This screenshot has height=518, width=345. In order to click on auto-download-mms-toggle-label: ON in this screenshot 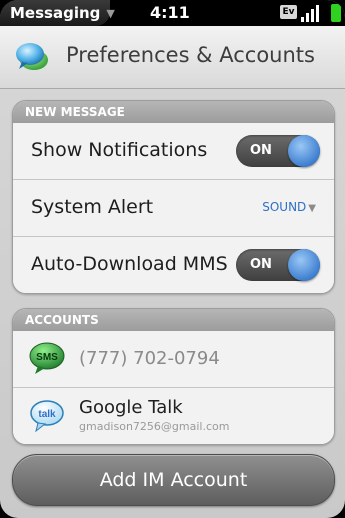, I will do `click(261, 264)`.